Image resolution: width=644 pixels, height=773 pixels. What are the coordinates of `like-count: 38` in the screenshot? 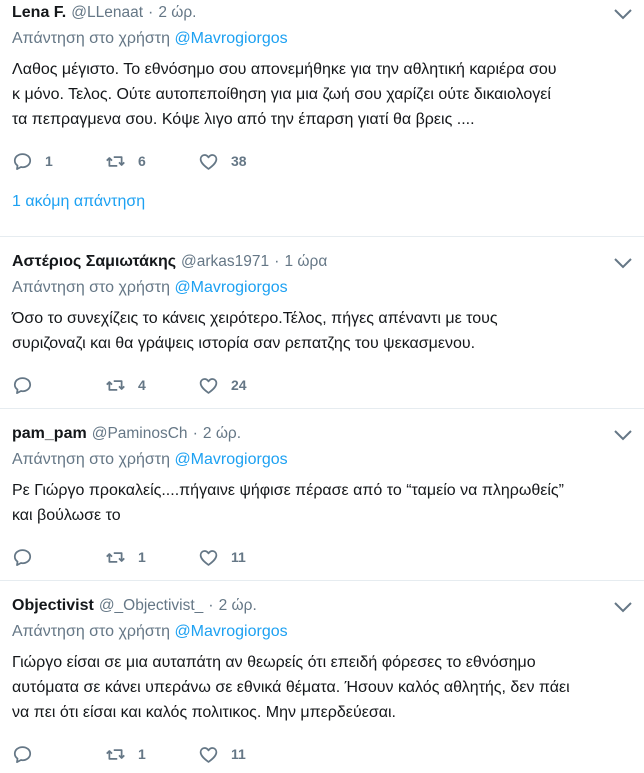 It's located at (239, 161).